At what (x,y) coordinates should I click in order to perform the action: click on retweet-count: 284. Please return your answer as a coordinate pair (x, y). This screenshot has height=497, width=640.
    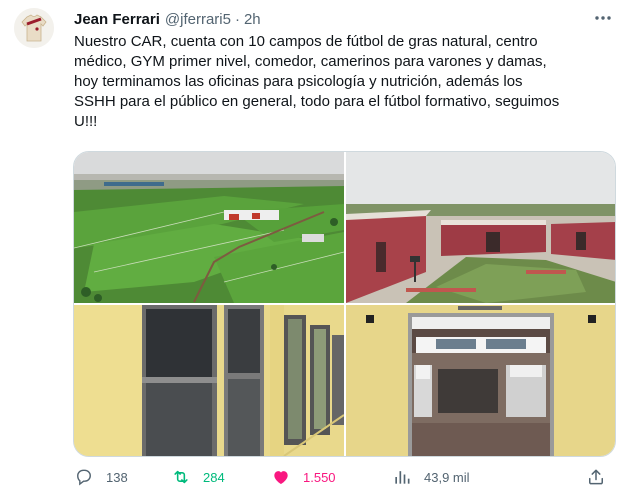
    Looking at the image, I should click on (214, 477).